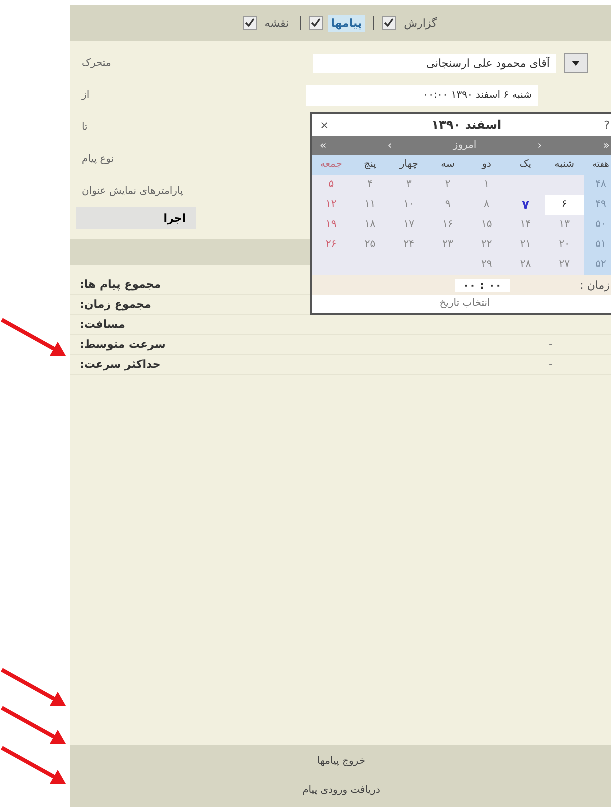 The image size is (611, 807). Describe the element at coordinates (120, 364) in the screenshot. I see `stat-label: حداکثر سرعت:` at that location.